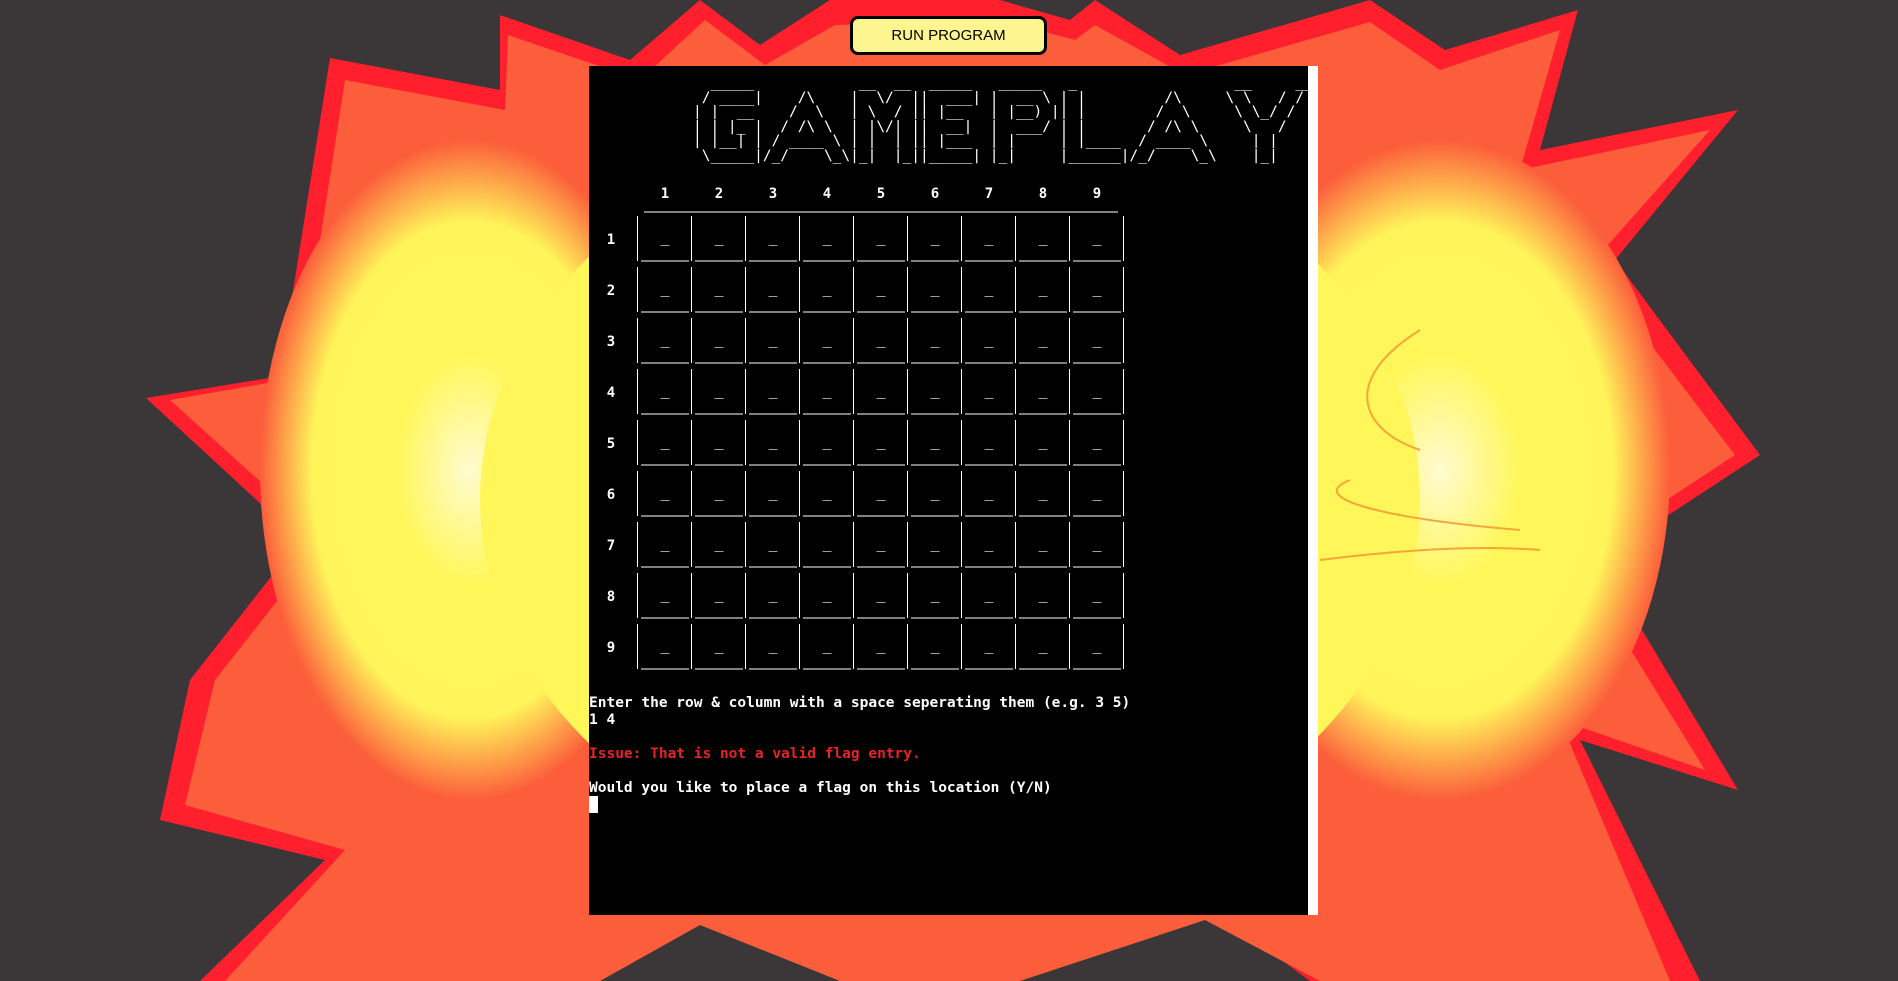 The height and width of the screenshot is (981, 1898). What do you see at coordinates (948, 35) in the screenshot?
I see `run-program-button: RUN PROGRAM` at bounding box center [948, 35].